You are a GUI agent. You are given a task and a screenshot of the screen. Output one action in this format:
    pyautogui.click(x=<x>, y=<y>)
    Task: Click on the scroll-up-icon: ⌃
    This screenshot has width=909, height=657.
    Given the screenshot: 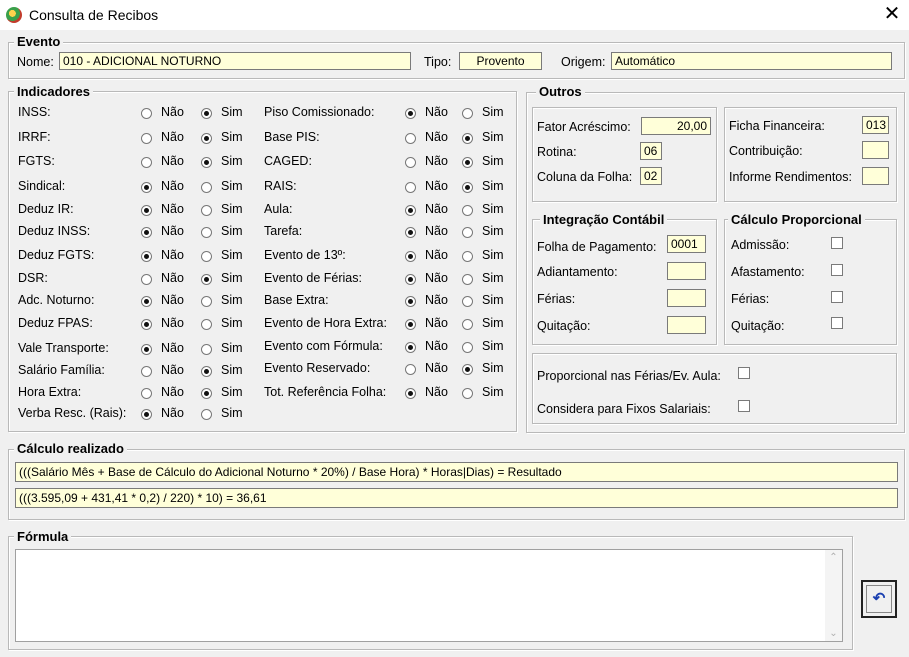 What is the action you would take?
    pyautogui.click(x=833, y=557)
    